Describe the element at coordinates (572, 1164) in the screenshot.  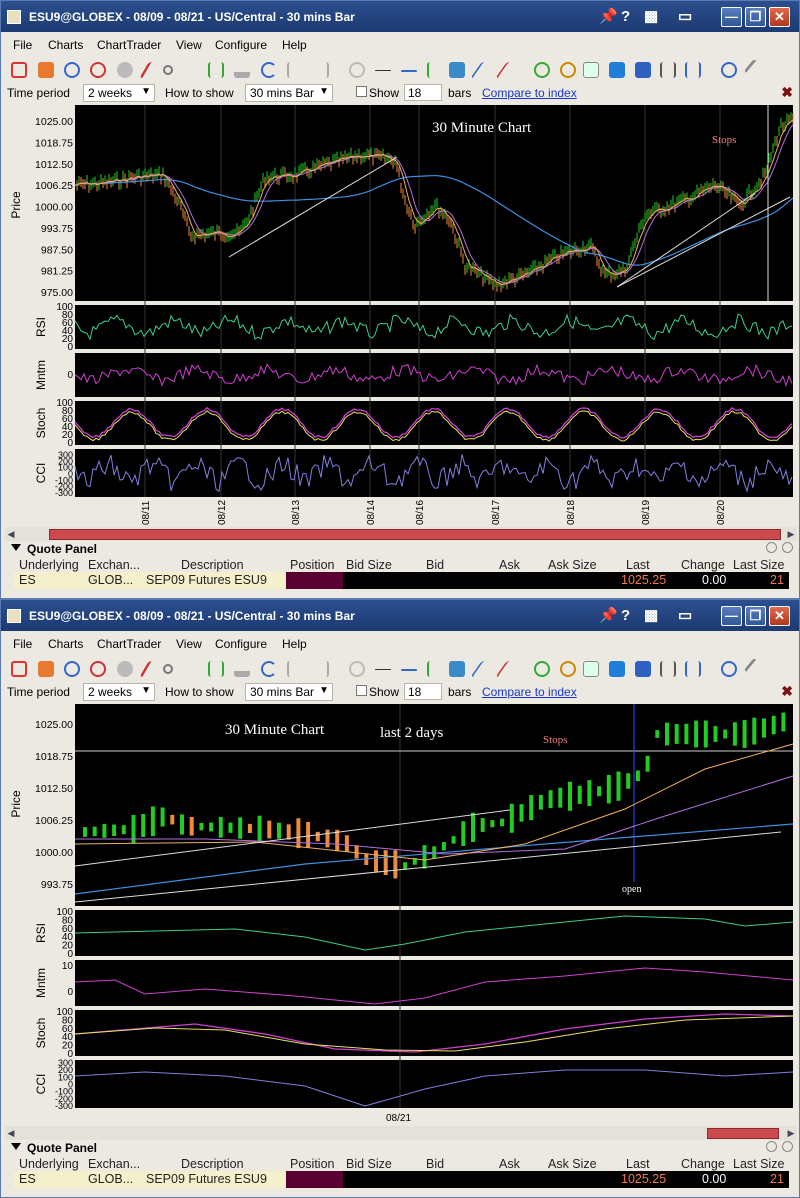
I see `col-ask-size: Ask Size` at that location.